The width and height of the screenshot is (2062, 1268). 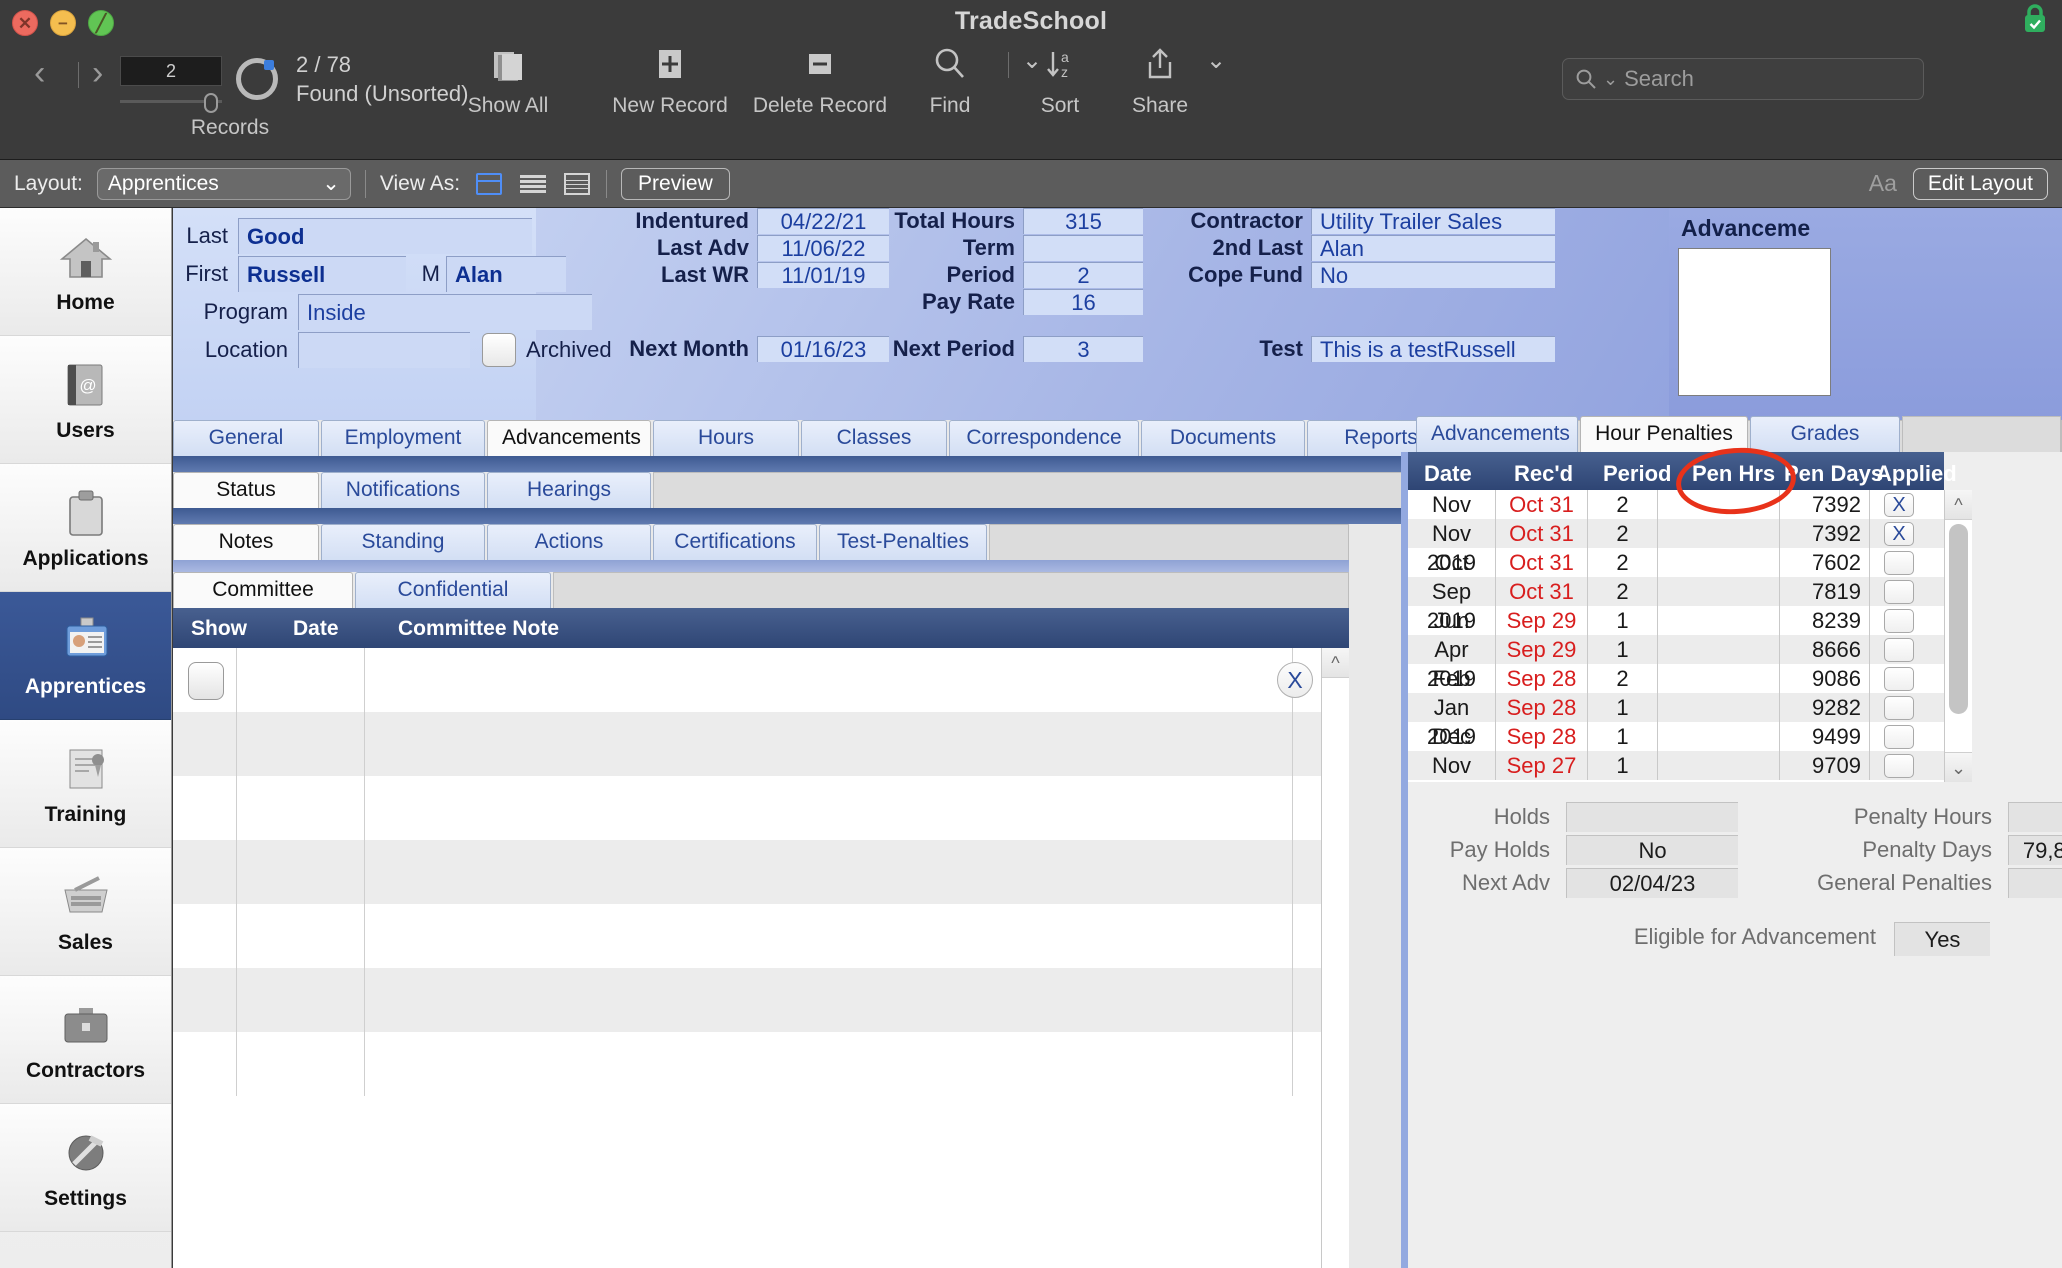 I want to click on share-dropdown-button: ⌄, so click(x=1216, y=60).